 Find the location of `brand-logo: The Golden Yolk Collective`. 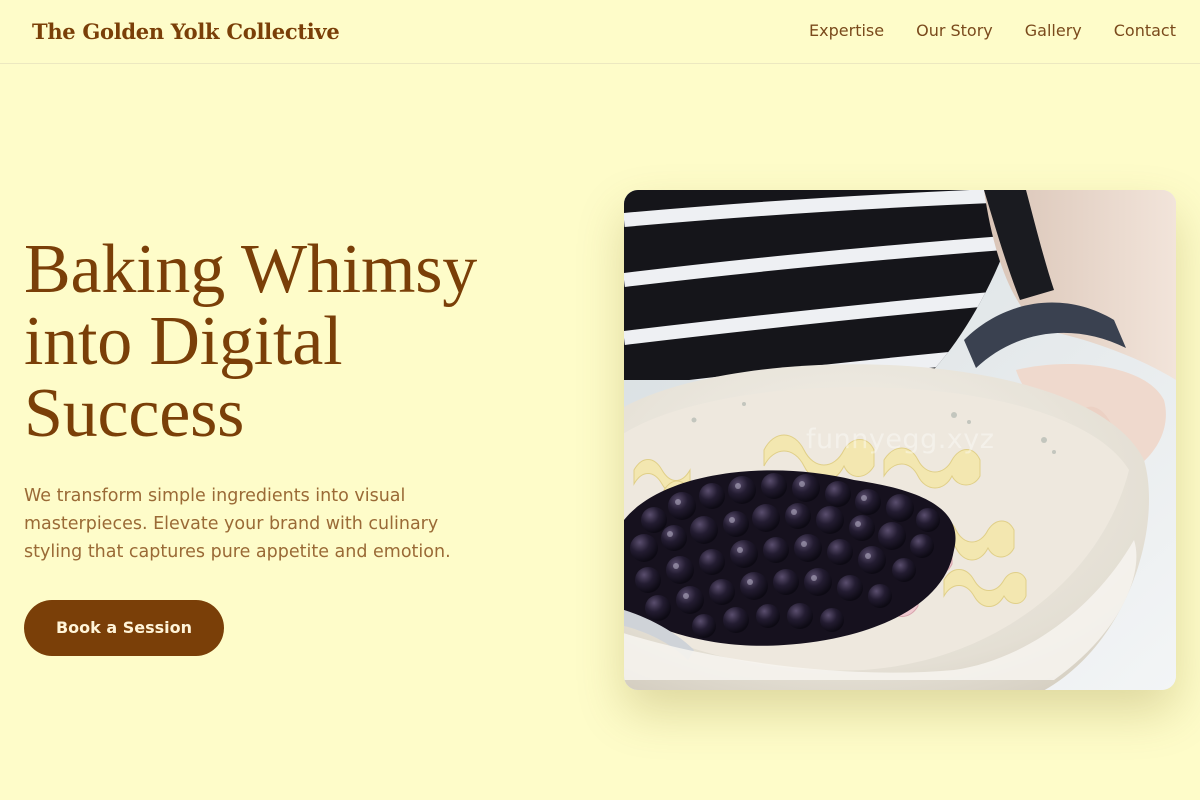

brand-logo: The Golden Yolk Collective is located at coordinates (186, 31).